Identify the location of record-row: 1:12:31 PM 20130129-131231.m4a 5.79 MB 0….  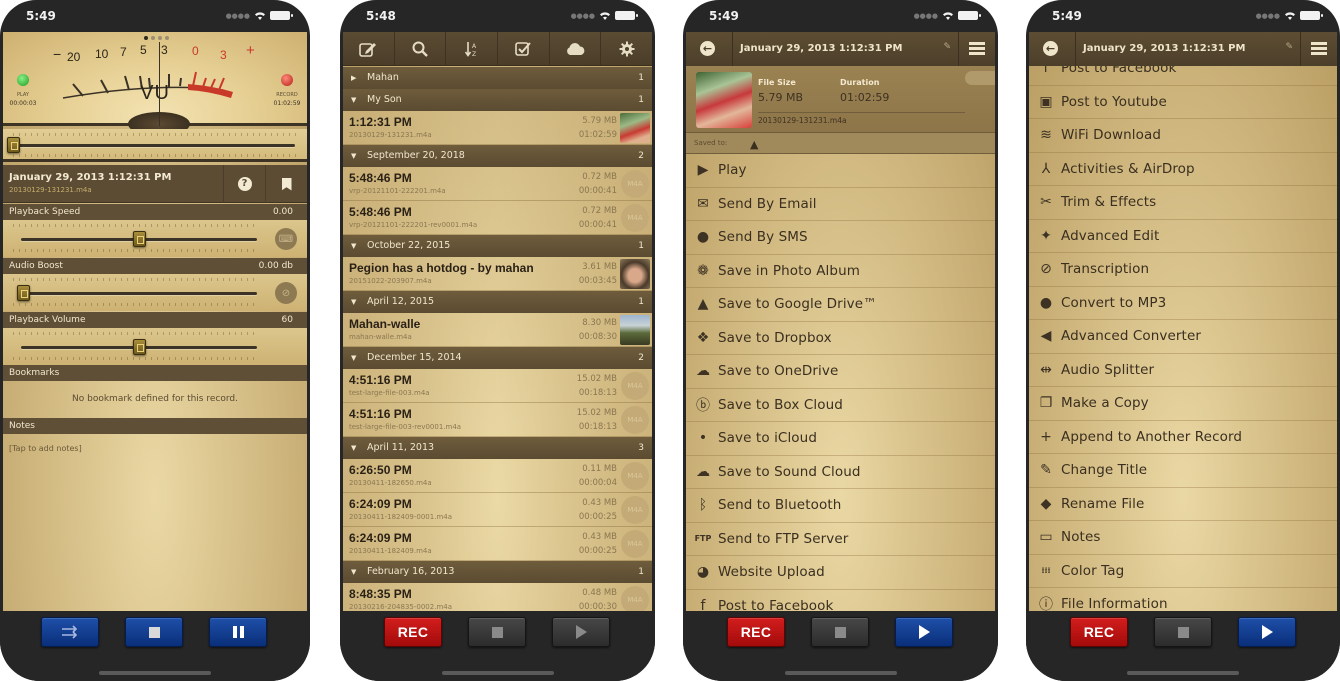
(497, 128).